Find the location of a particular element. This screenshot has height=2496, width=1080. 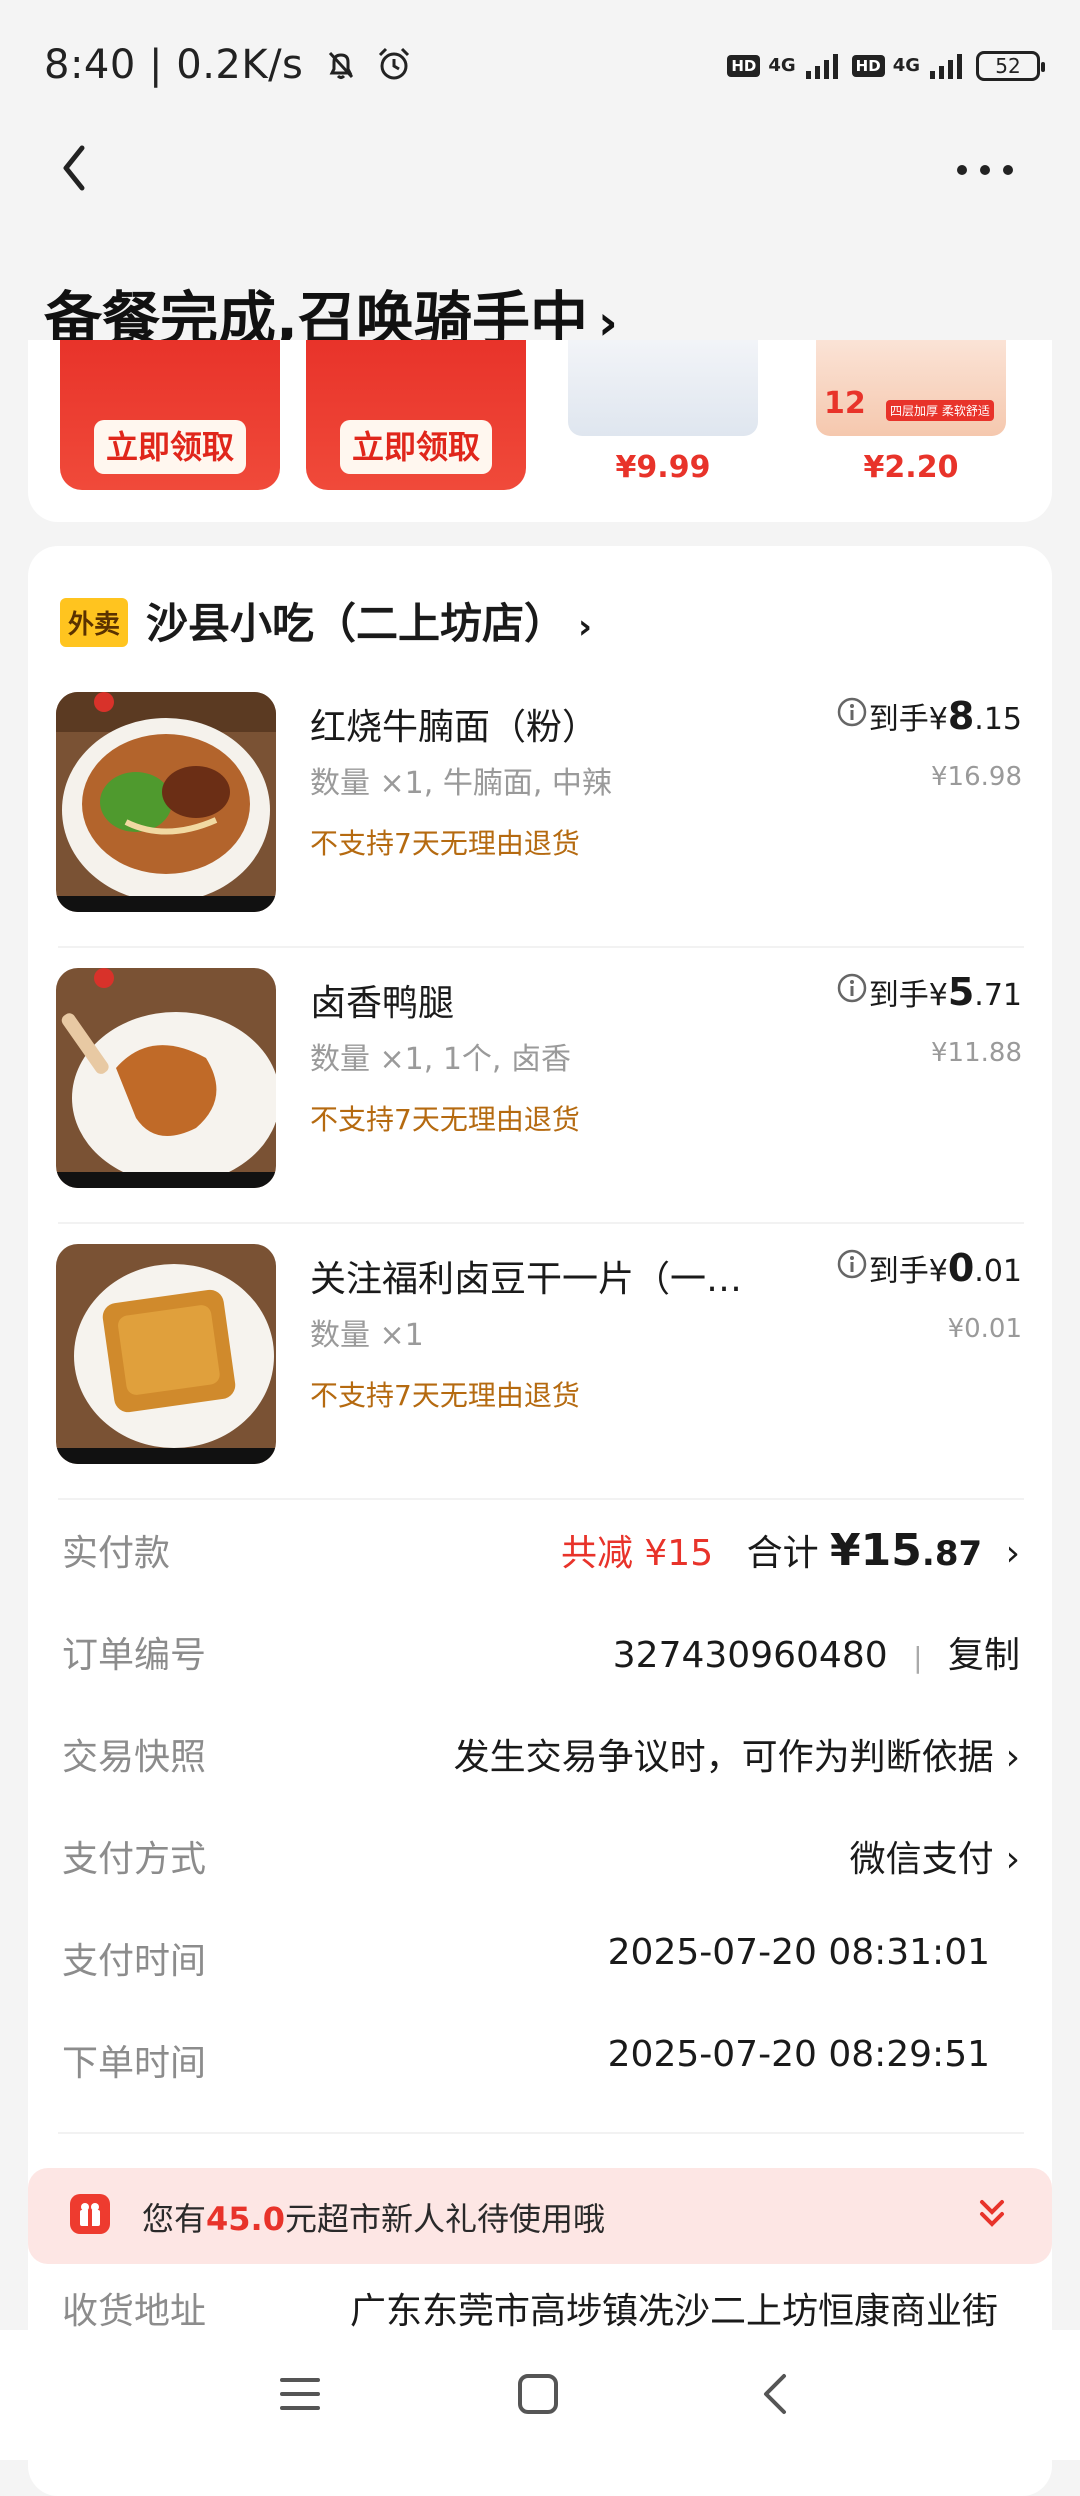

delivery-tag: 外卖 is located at coordinates (94, 622).